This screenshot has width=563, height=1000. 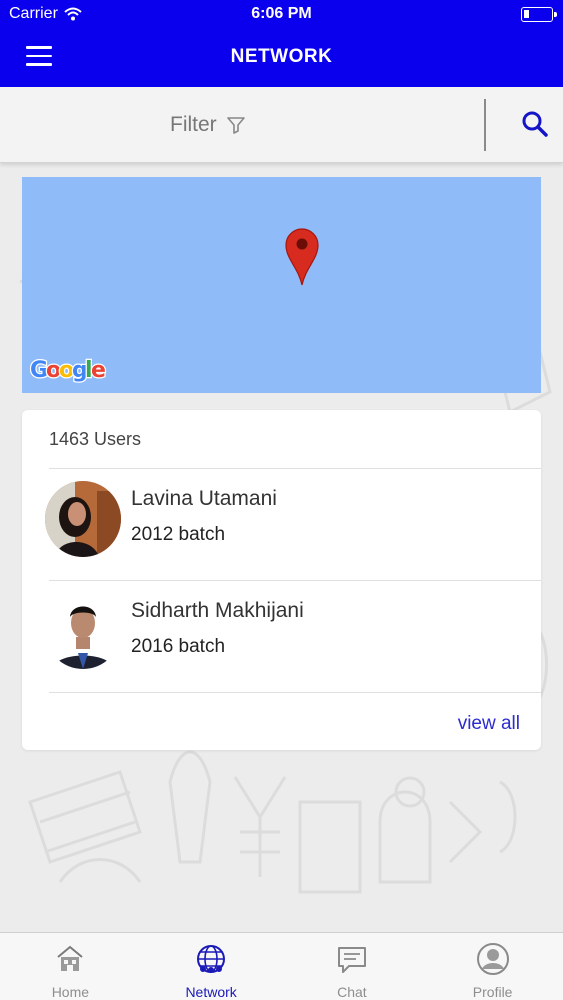 I want to click on filter-button: Filter, so click(x=207, y=125).